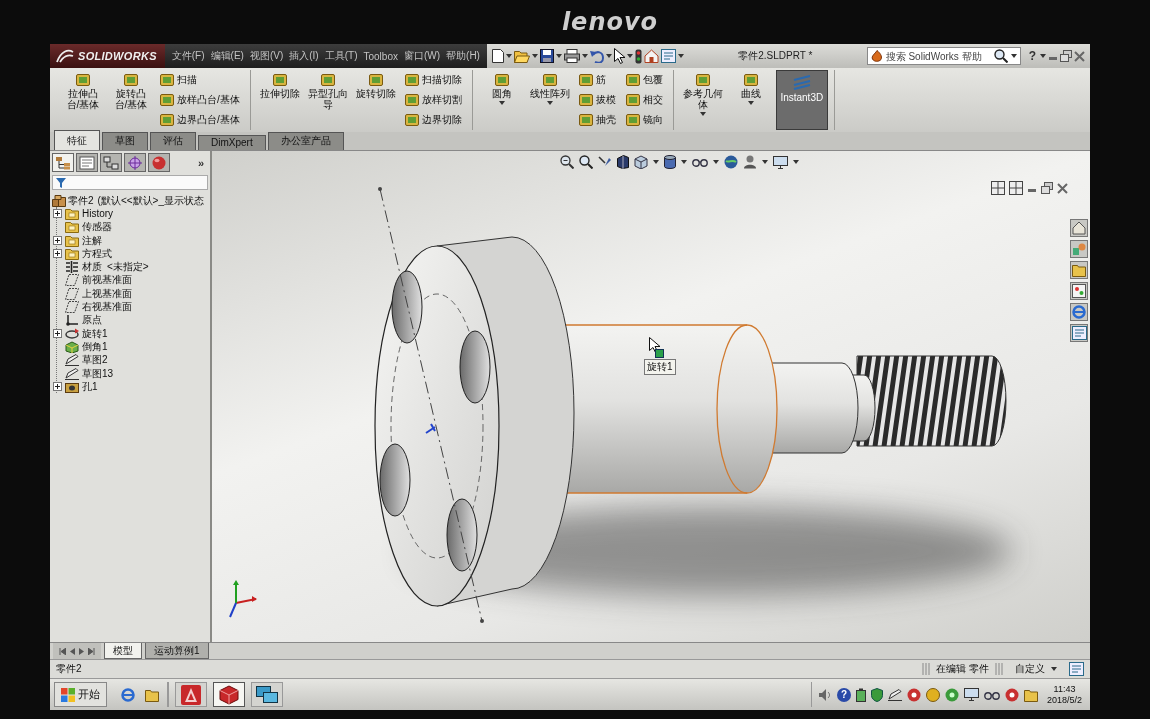 This screenshot has width=1150, height=719. What do you see at coordinates (596, 56) in the screenshot?
I see `undo-arrow-icon` at bounding box center [596, 56].